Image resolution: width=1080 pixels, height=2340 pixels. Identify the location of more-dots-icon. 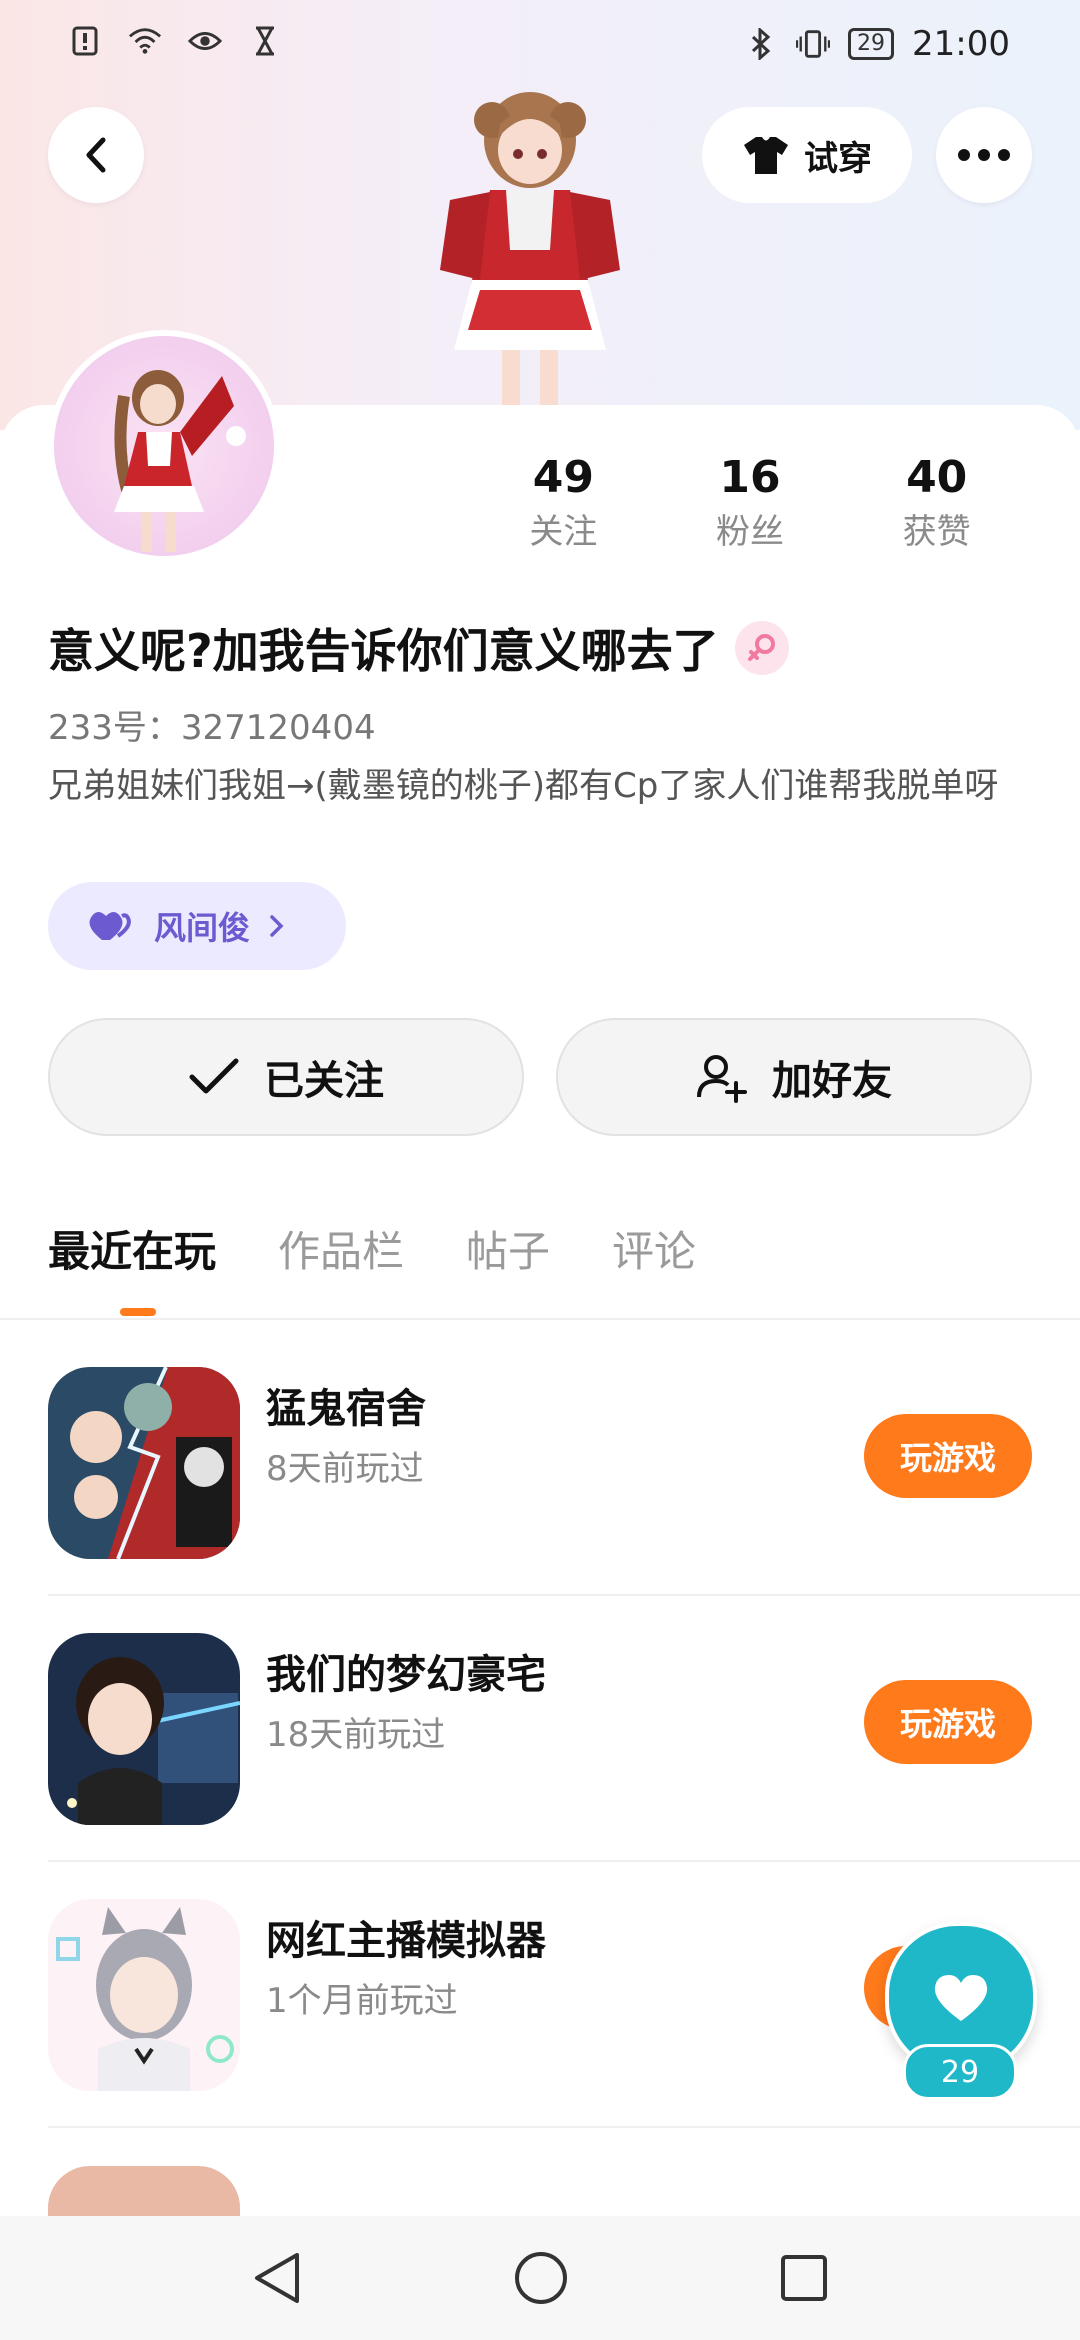
(984, 155).